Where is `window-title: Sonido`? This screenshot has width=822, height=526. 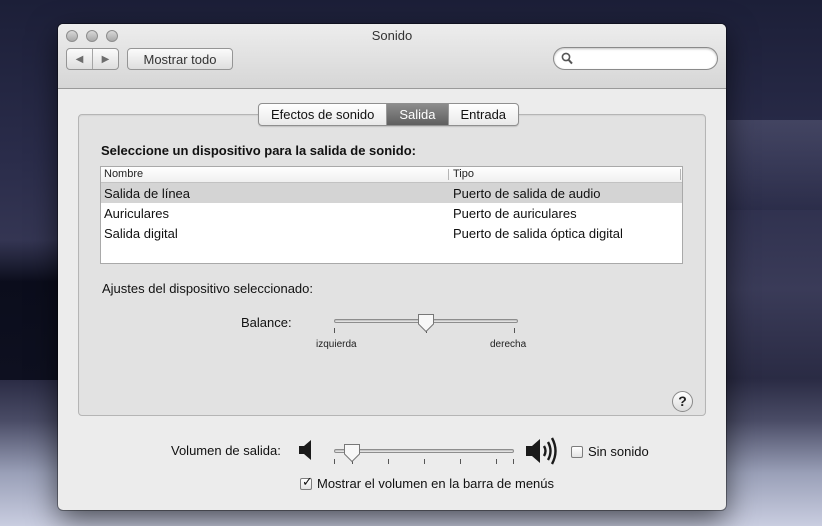
window-title: Sonido is located at coordinates (392, 35).